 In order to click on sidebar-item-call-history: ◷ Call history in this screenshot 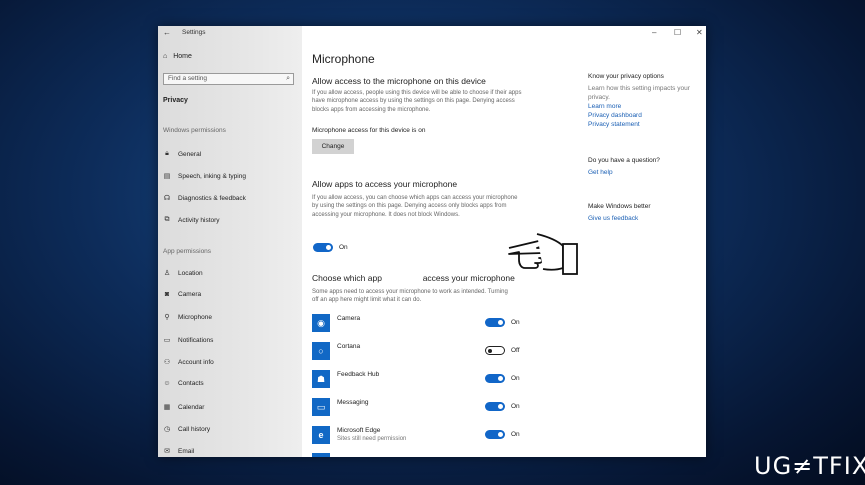, I will do `click(187, 429)`.